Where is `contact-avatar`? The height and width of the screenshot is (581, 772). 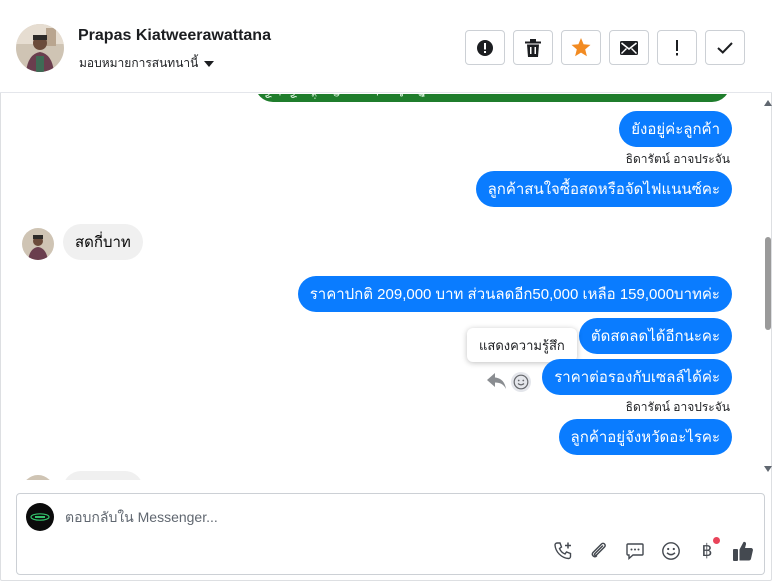
contact-avatar is located at coordinates (40, 48).